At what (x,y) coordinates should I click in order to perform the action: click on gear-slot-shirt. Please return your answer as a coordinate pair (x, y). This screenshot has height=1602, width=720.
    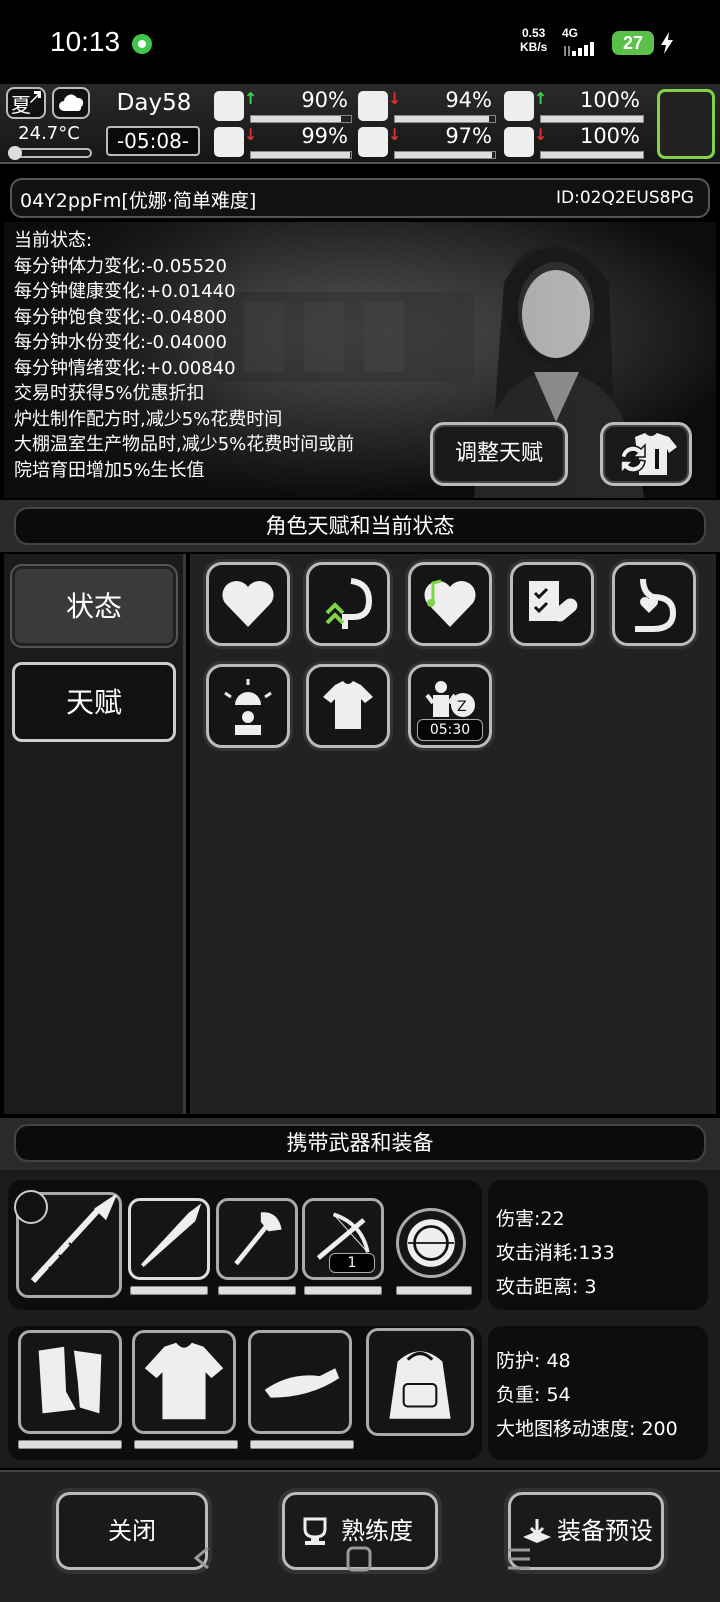
    Looking at the image, I should click on (184, 1382).